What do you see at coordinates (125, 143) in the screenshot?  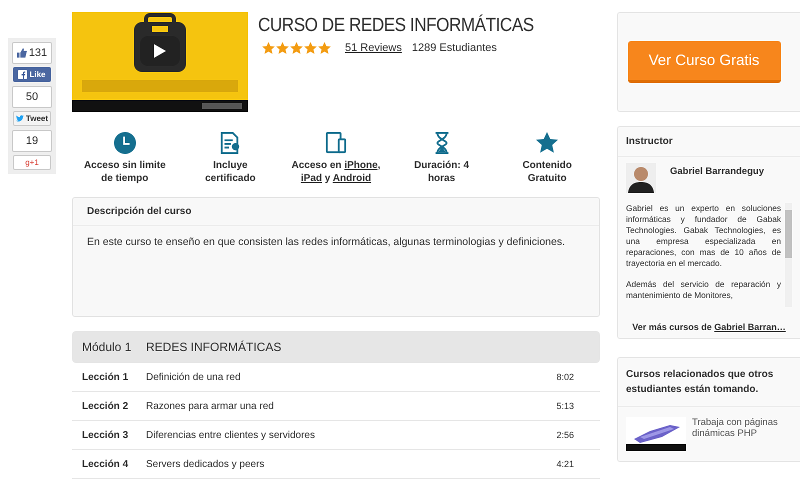 I see `clock-icon` at bounding box center [125, 143].